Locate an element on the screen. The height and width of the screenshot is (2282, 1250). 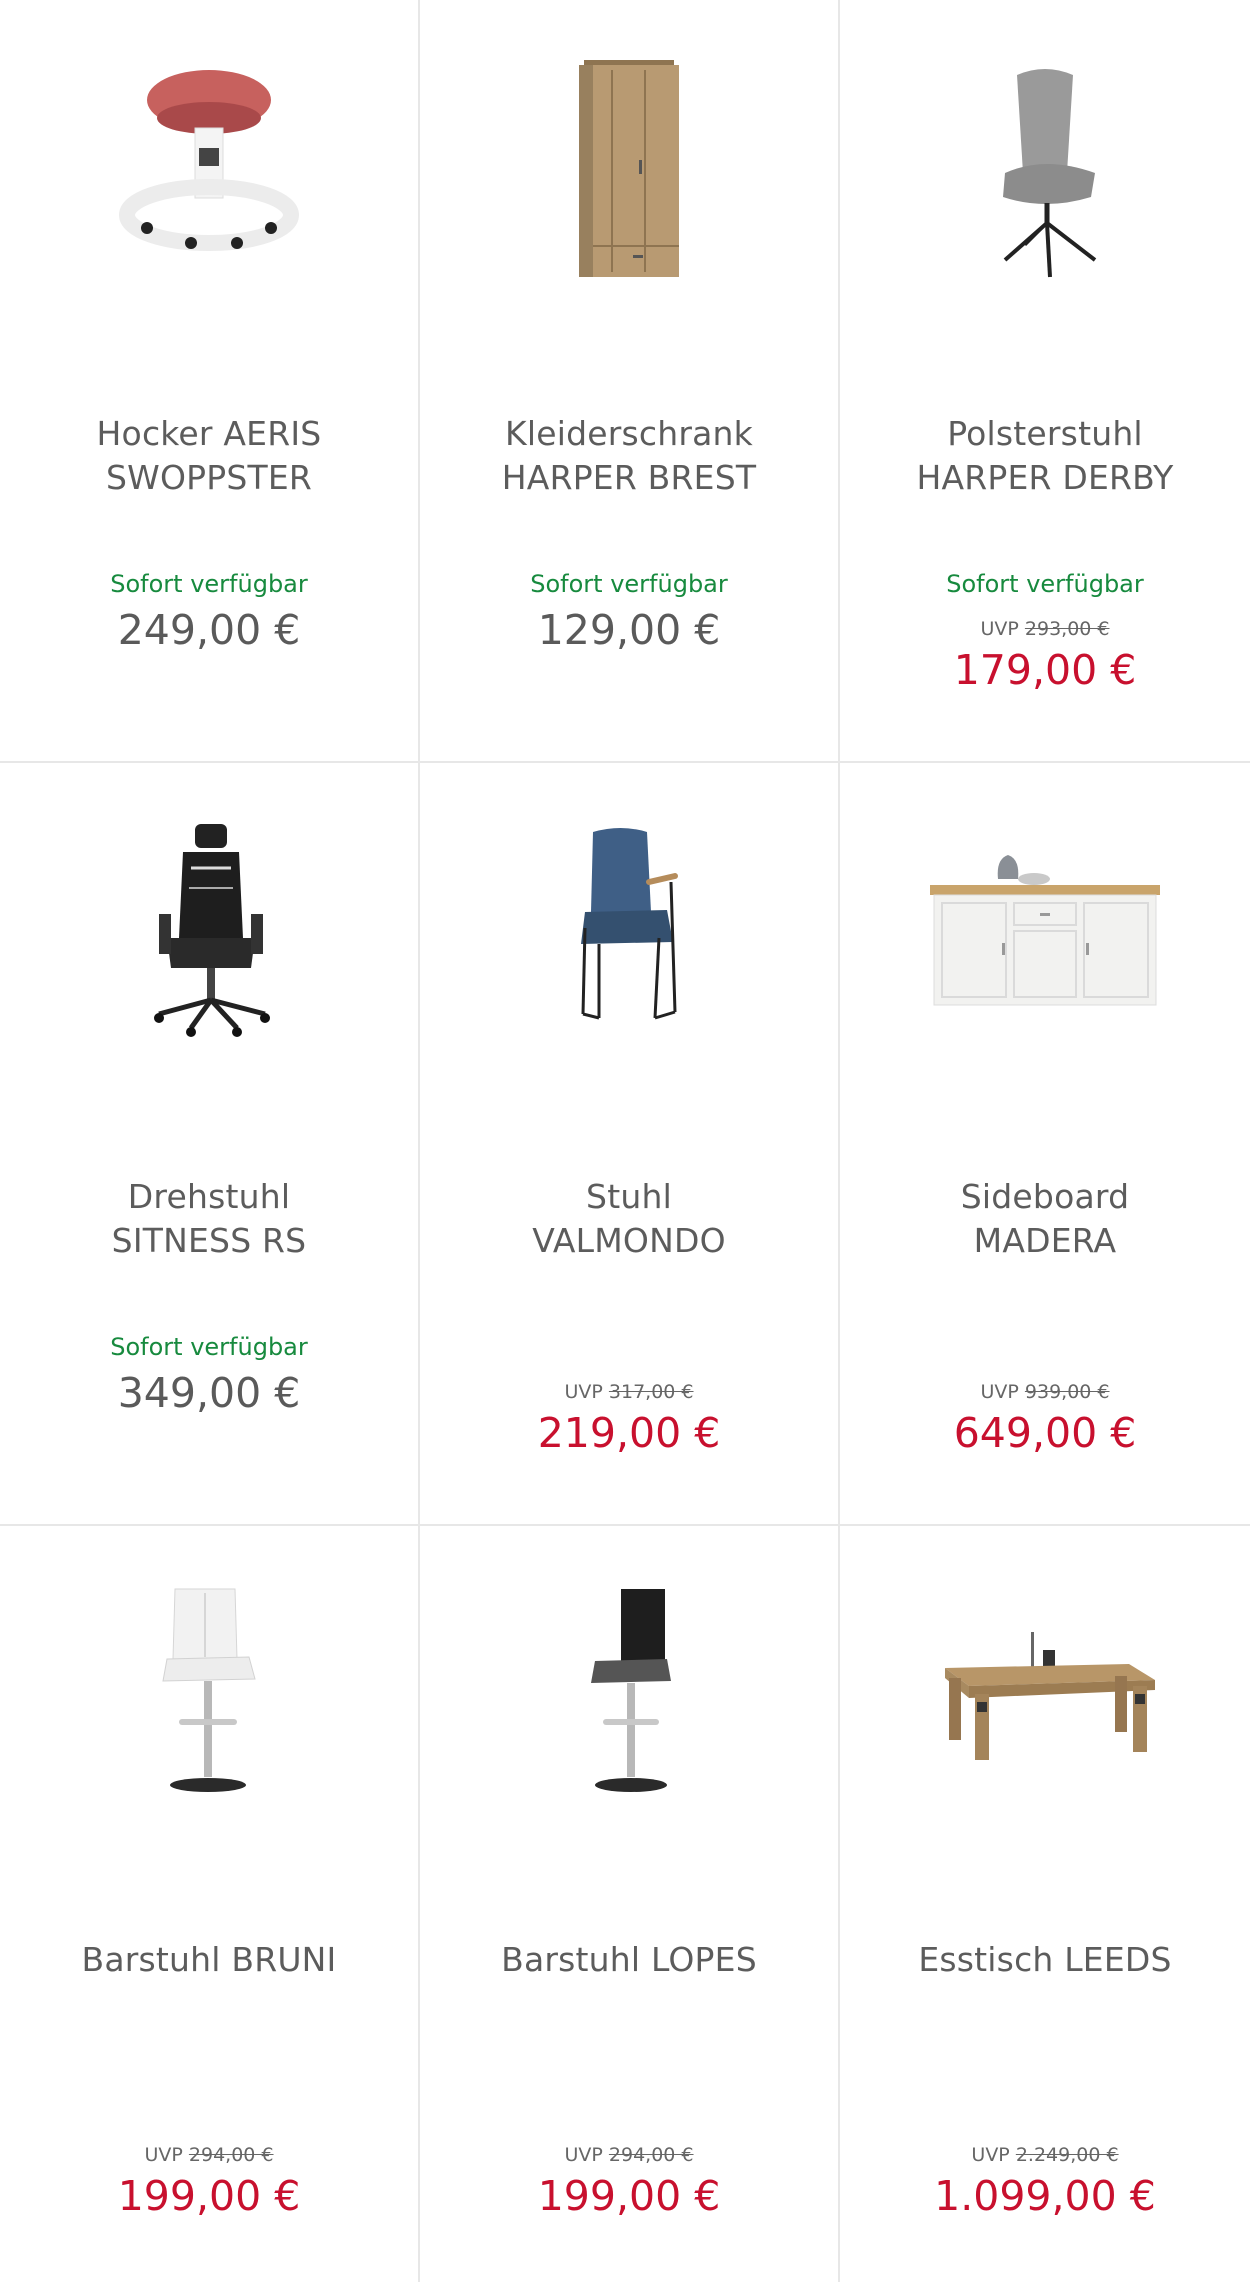
bar-stool-black-icon is located at coordinates (629, 1696).